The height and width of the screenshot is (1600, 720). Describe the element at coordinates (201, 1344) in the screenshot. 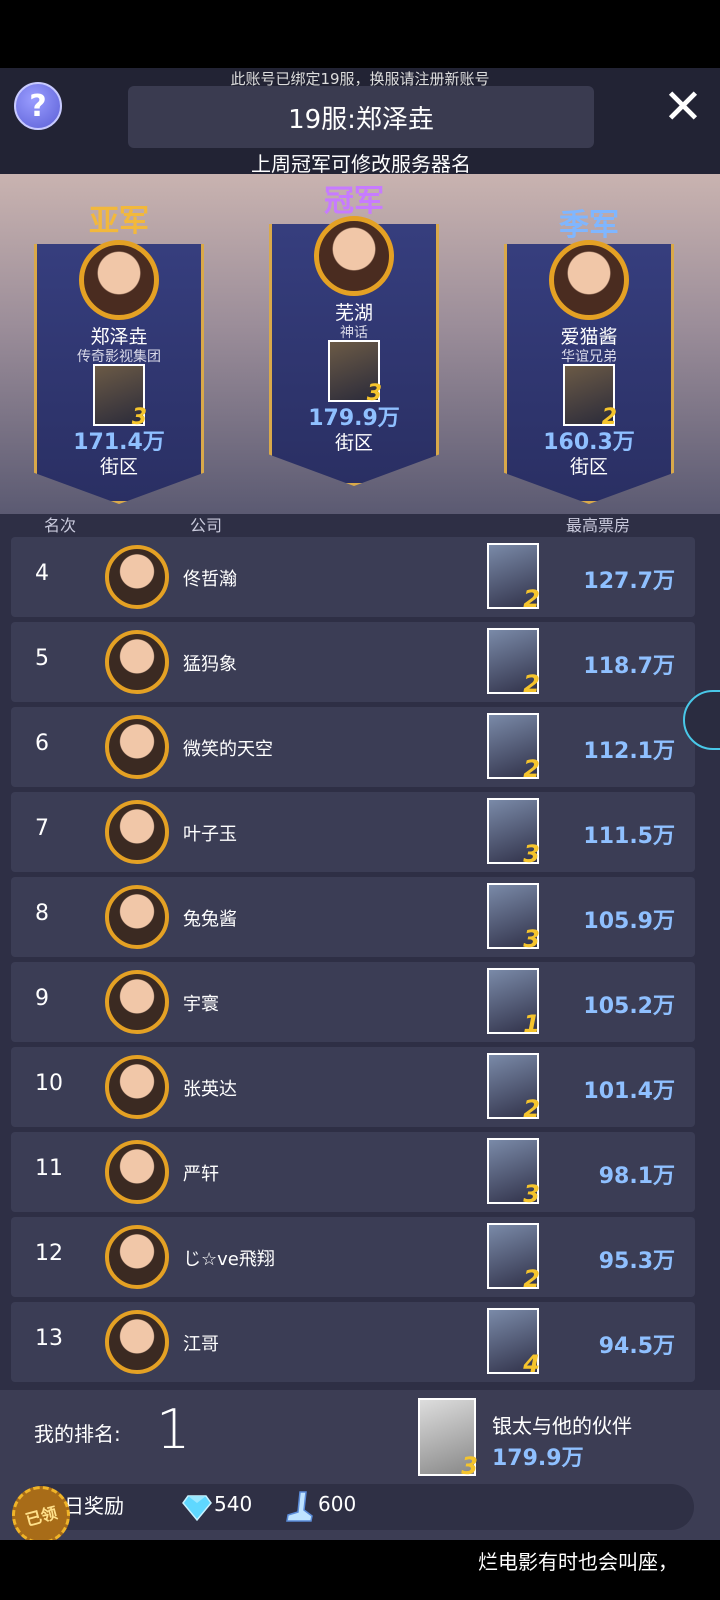

I see `company-name: 江哥` at that location.